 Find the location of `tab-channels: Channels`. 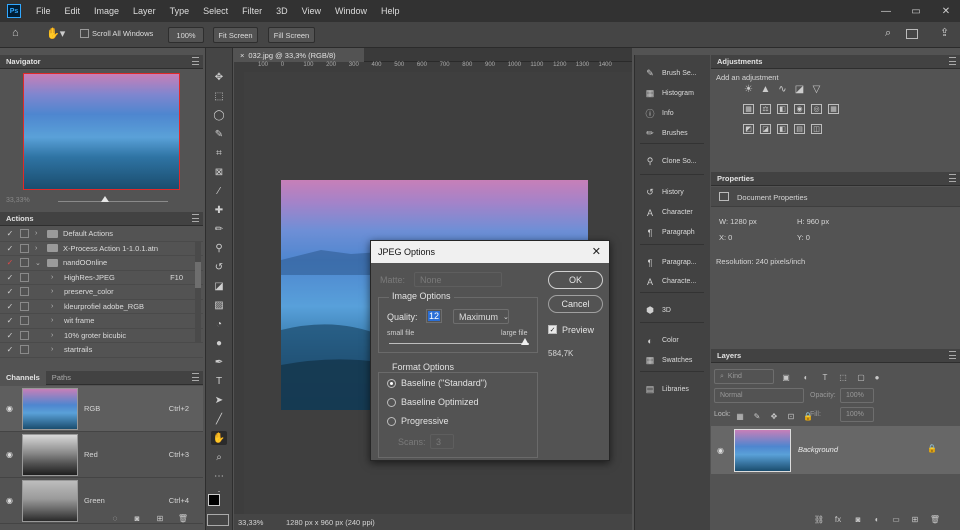

tab-channels: Channels is located at coordinates (23, 377).